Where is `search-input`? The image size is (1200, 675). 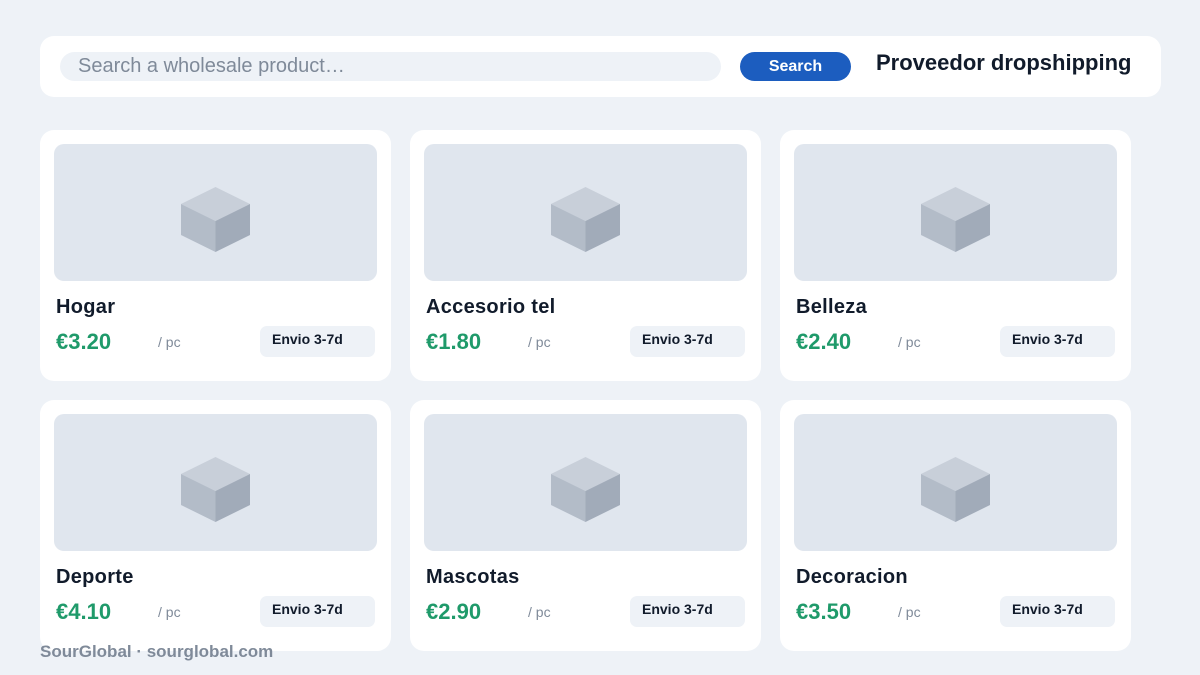 search-input is located at coordinates (390, 66).